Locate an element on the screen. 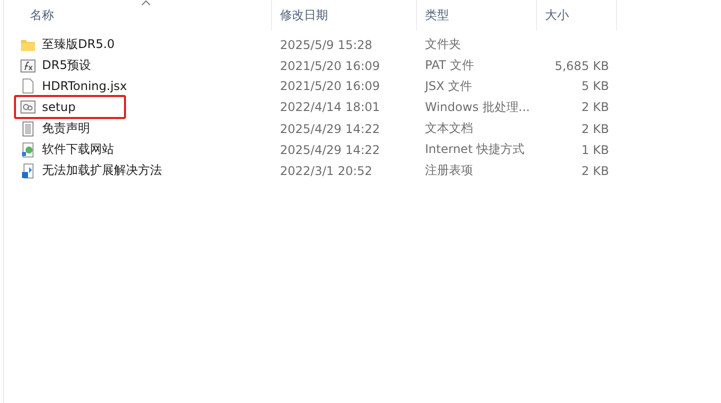 The width and height of the screenshot is (721, 403). file-type: PAT 文件 is located at coordinates (449, 65).